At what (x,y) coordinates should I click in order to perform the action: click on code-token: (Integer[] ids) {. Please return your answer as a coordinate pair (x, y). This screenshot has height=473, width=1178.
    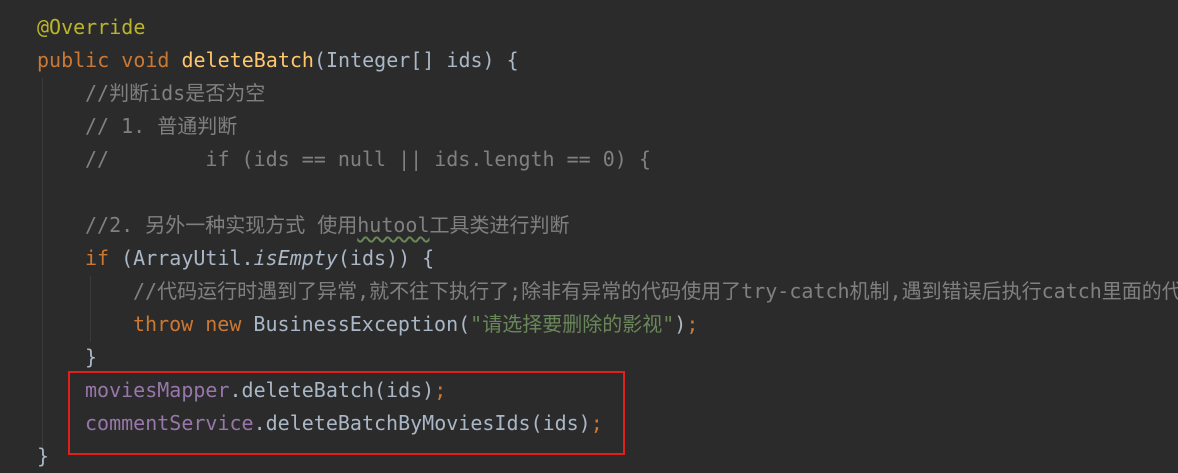
    Looking at the image, I should click on (416, 60).